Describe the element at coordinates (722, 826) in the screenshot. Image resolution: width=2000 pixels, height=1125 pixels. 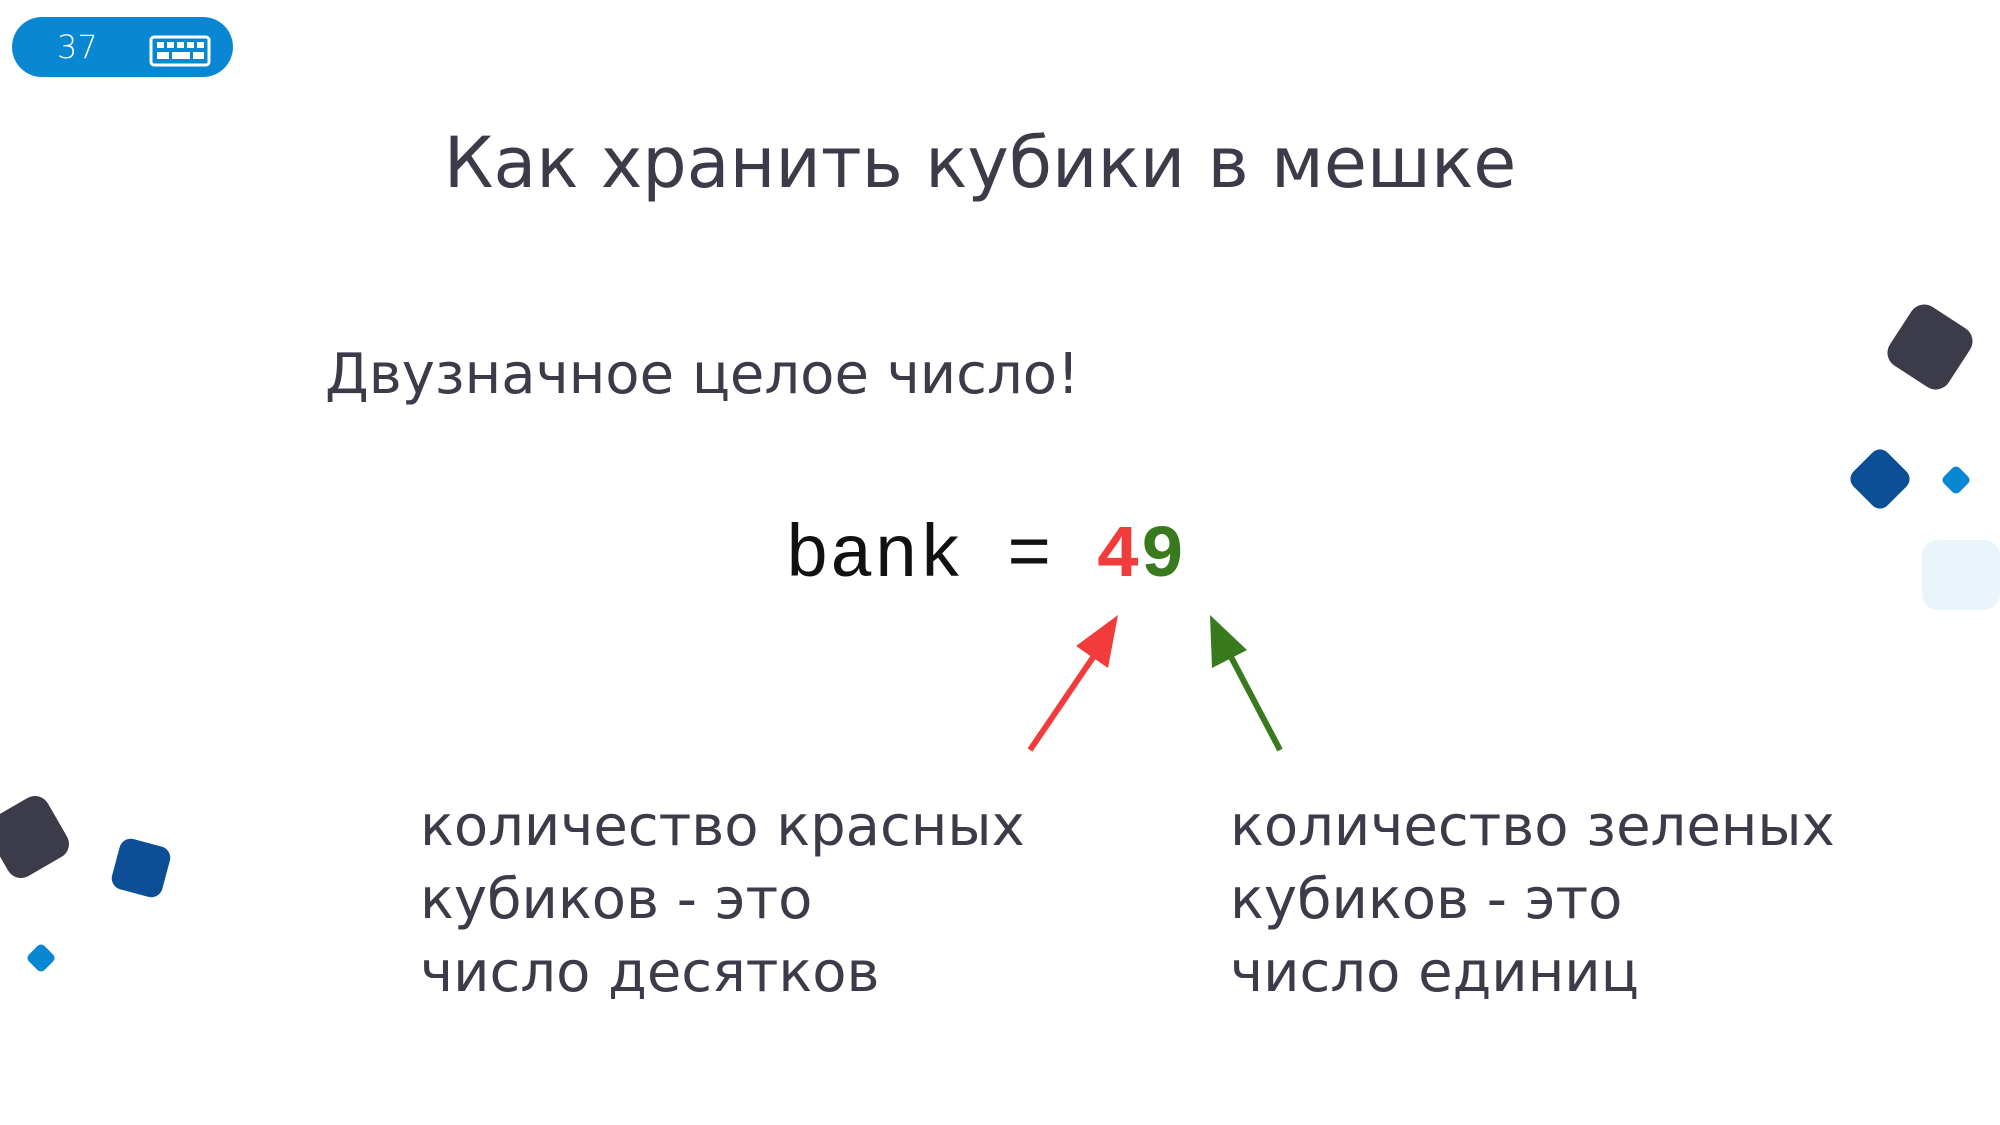
I see `note-tens-line-1: количество красных` at that location.